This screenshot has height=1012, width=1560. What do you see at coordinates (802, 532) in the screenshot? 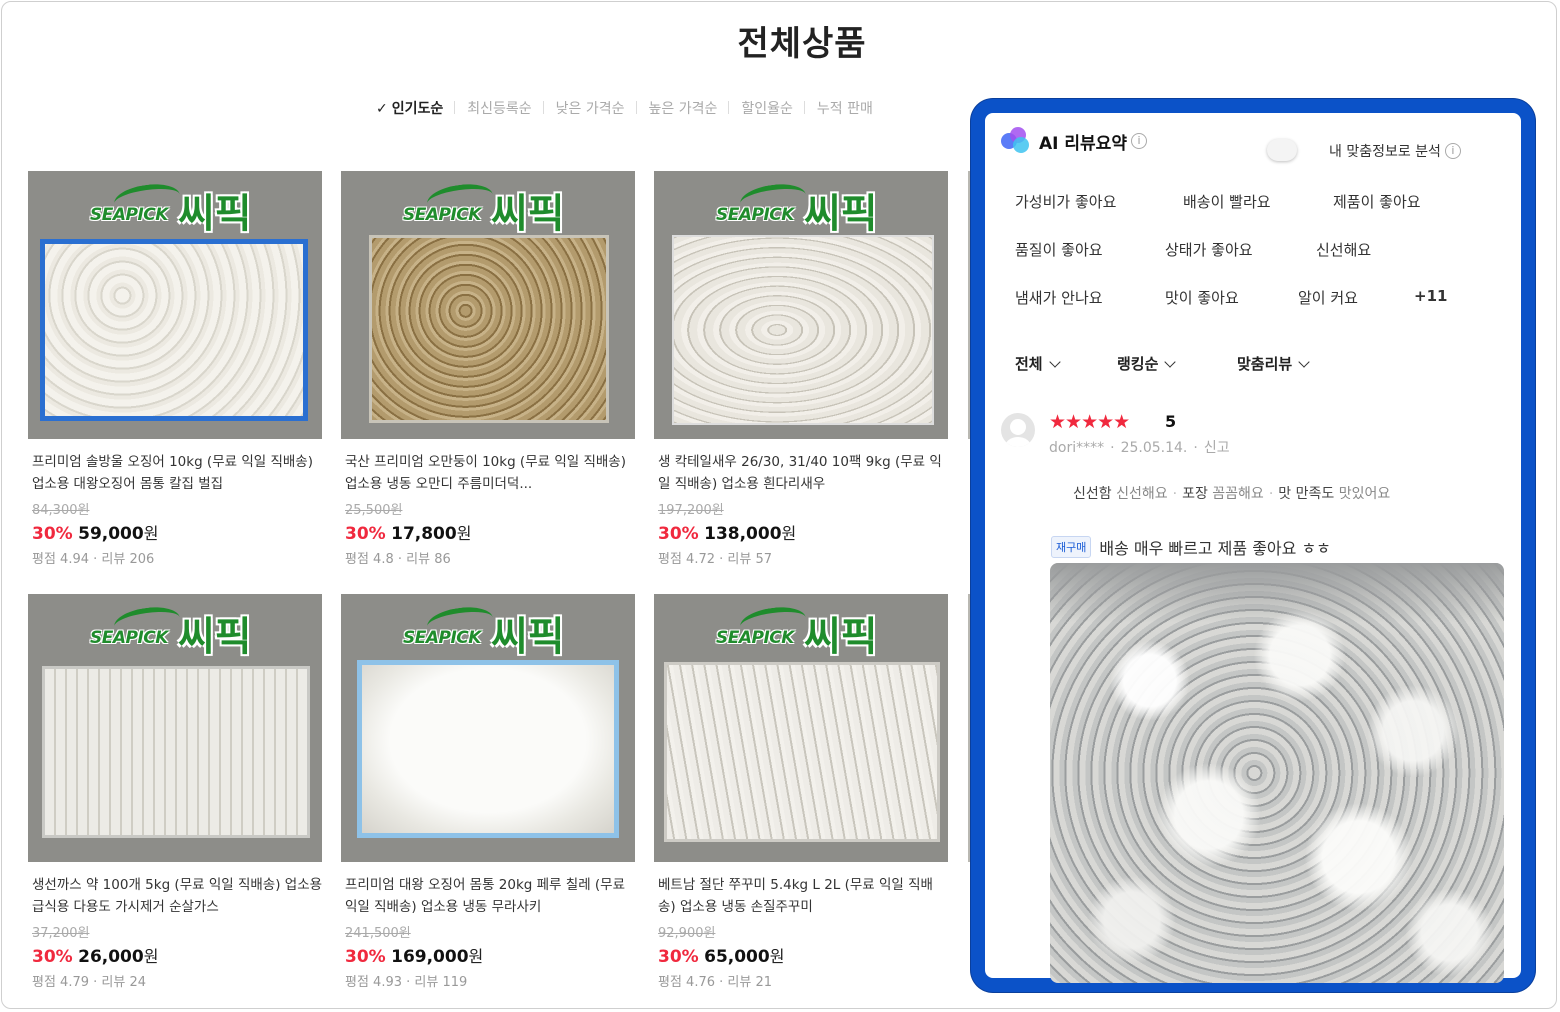
I see `price-row: 30% 138,000원` at bounding box center [802, 532].